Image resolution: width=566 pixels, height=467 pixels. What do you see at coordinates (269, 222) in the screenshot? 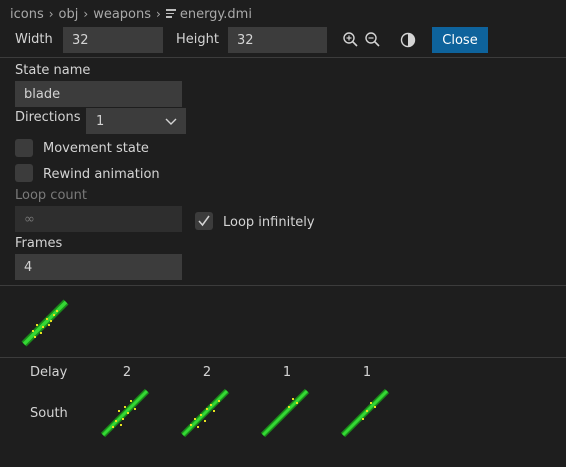
I see `loop-infinitely-label: Loop infinitely` at bounding box center [269, 222].